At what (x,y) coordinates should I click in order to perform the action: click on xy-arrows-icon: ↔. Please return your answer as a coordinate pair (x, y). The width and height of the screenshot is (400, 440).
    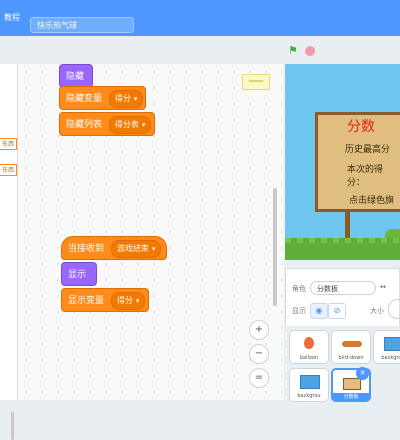
    Looking at the image, I should click on (383, 287).